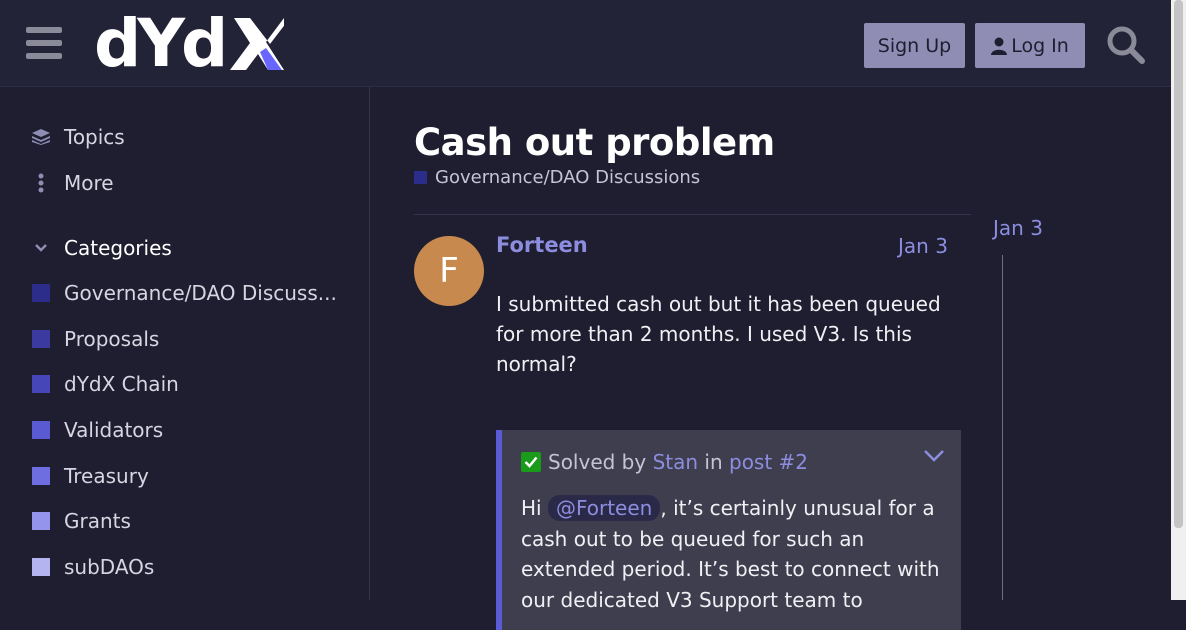  I want to click on sidebar-item-more: More, so click(73, 183).